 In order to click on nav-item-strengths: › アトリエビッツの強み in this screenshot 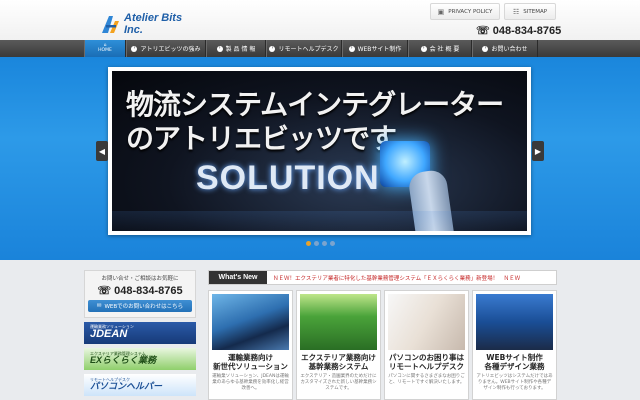, I will do `click(166, 48)`.